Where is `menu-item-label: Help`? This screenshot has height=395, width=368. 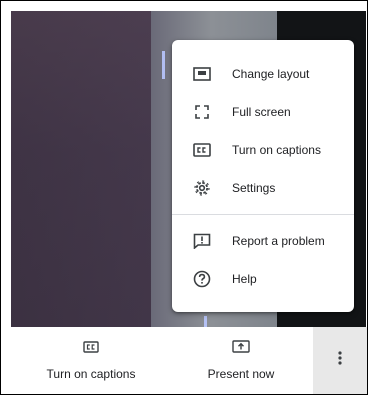
menu-item-label: Help is located at coordinates (244, 279).